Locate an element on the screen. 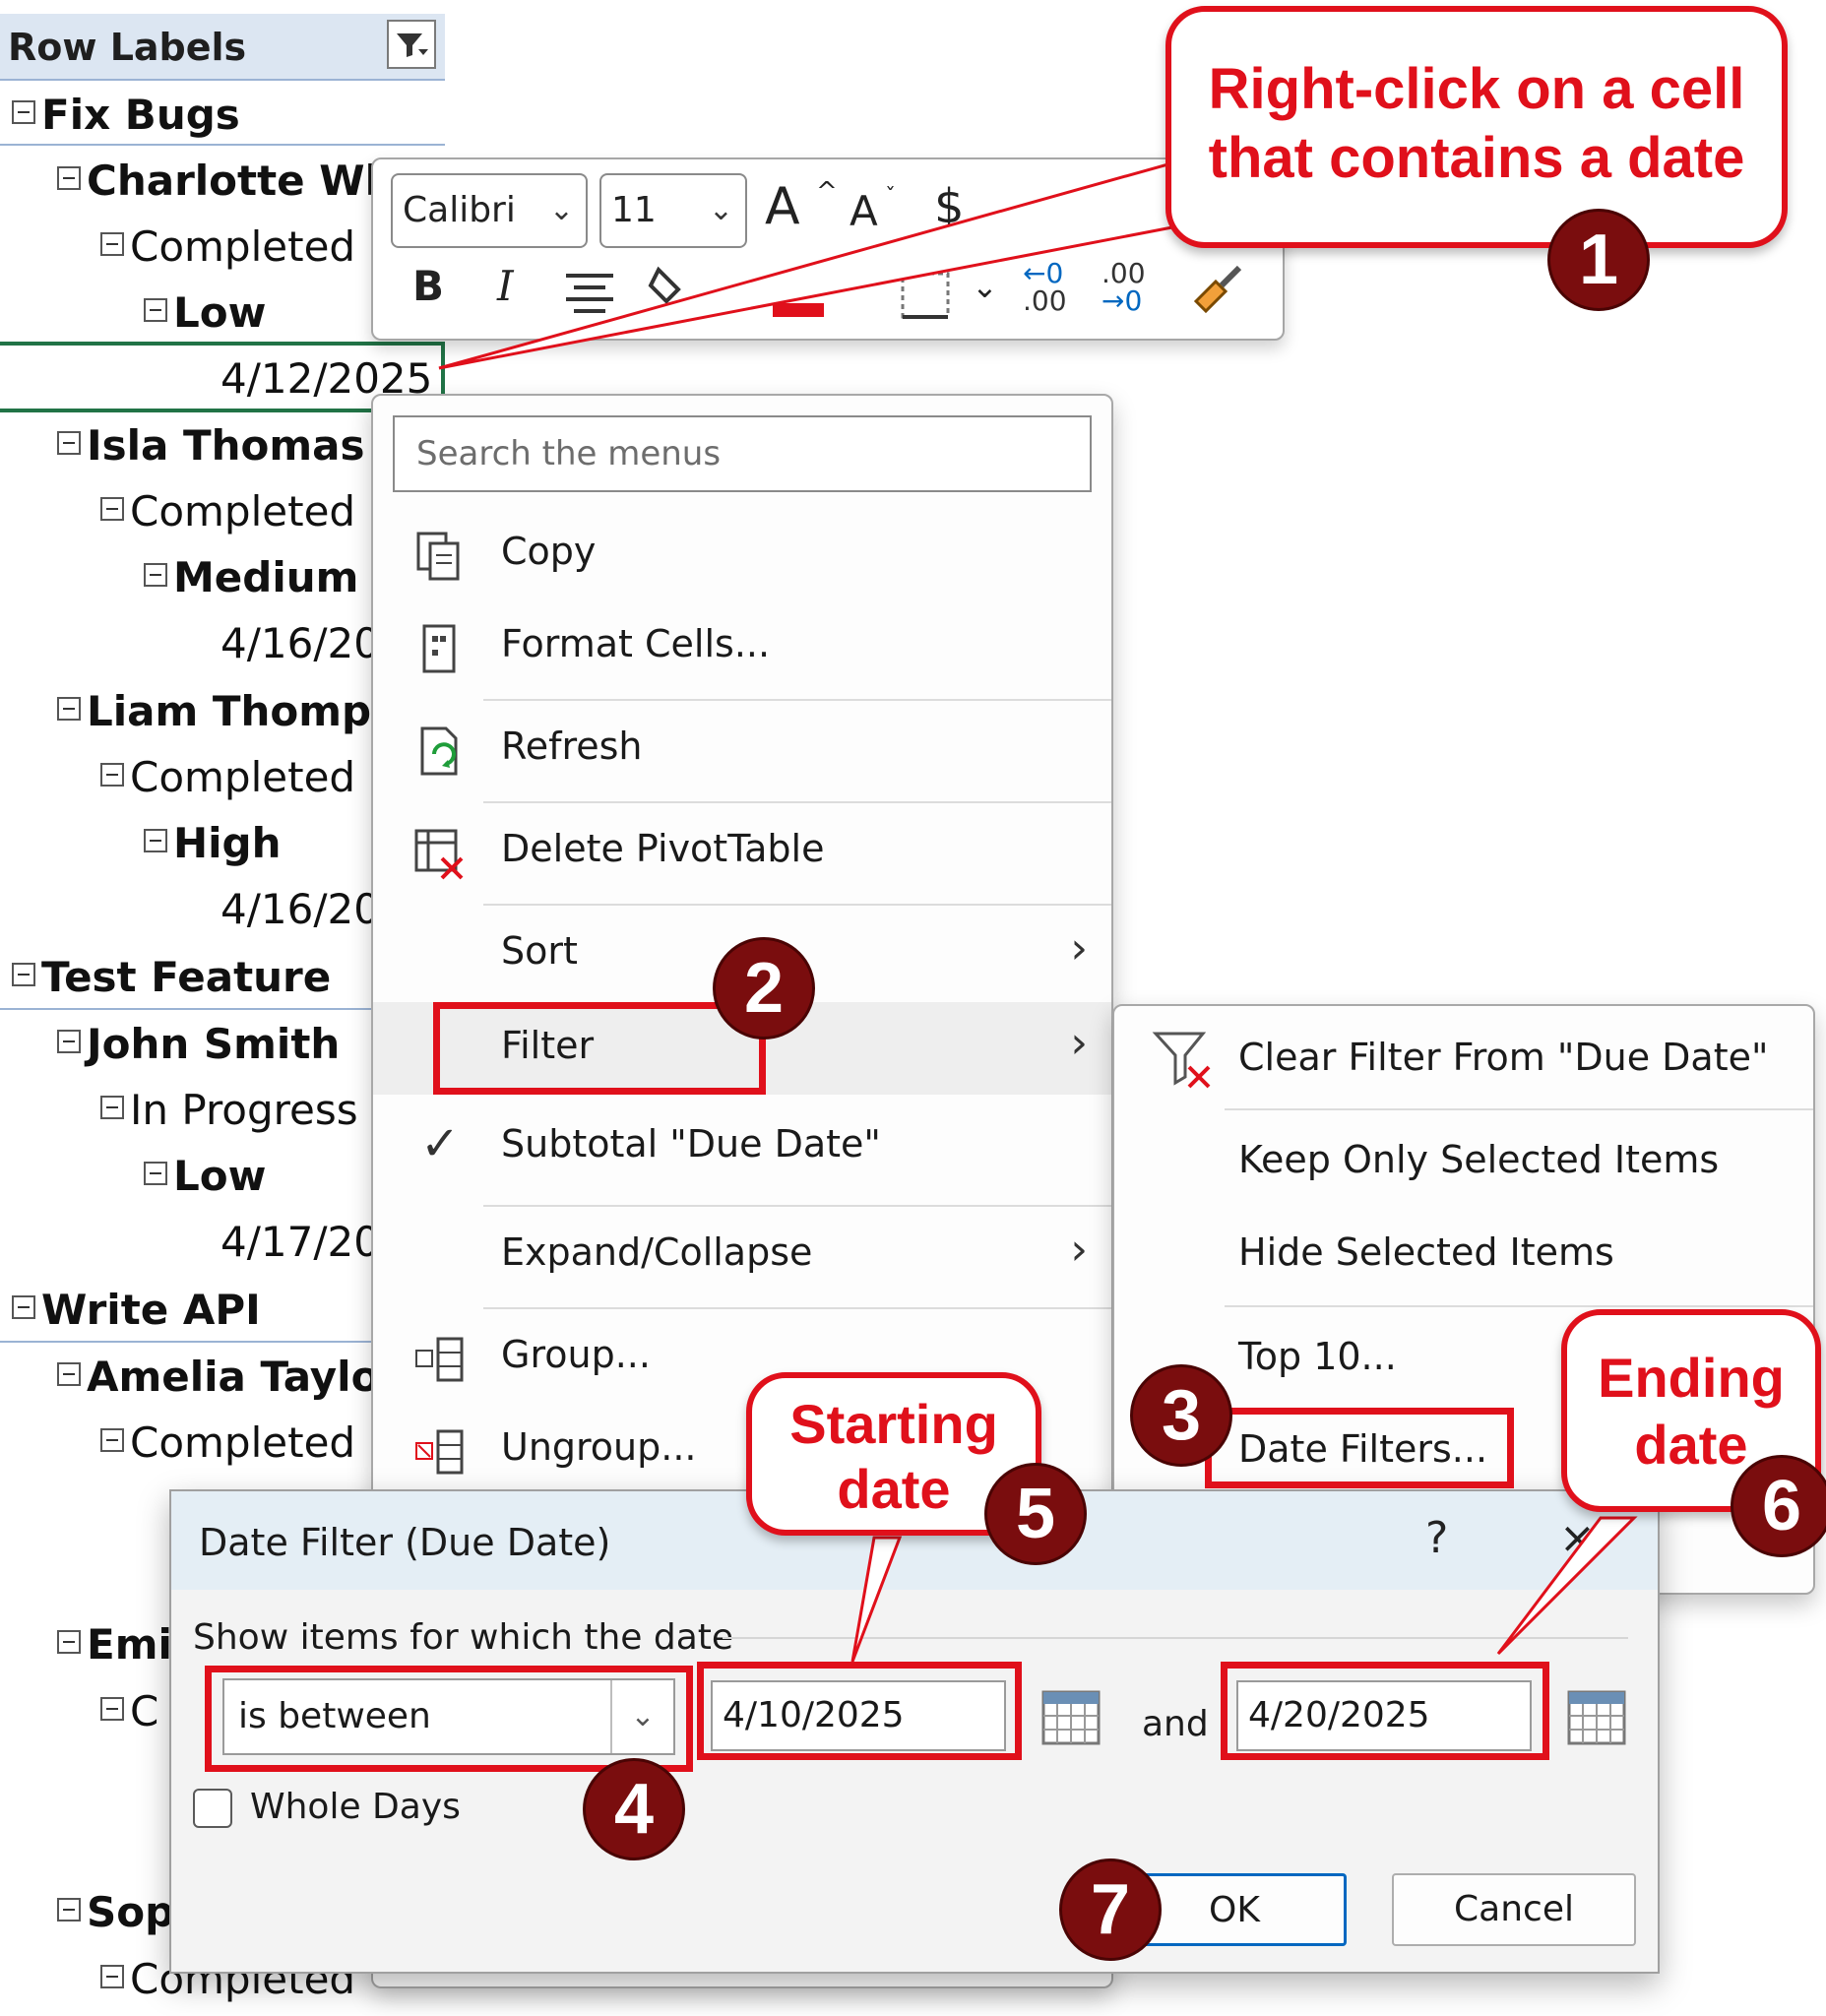 Image resolution: width=1826 pixels, height=2016 pixels. highlight-filter is located at coordinates (599, 1048).